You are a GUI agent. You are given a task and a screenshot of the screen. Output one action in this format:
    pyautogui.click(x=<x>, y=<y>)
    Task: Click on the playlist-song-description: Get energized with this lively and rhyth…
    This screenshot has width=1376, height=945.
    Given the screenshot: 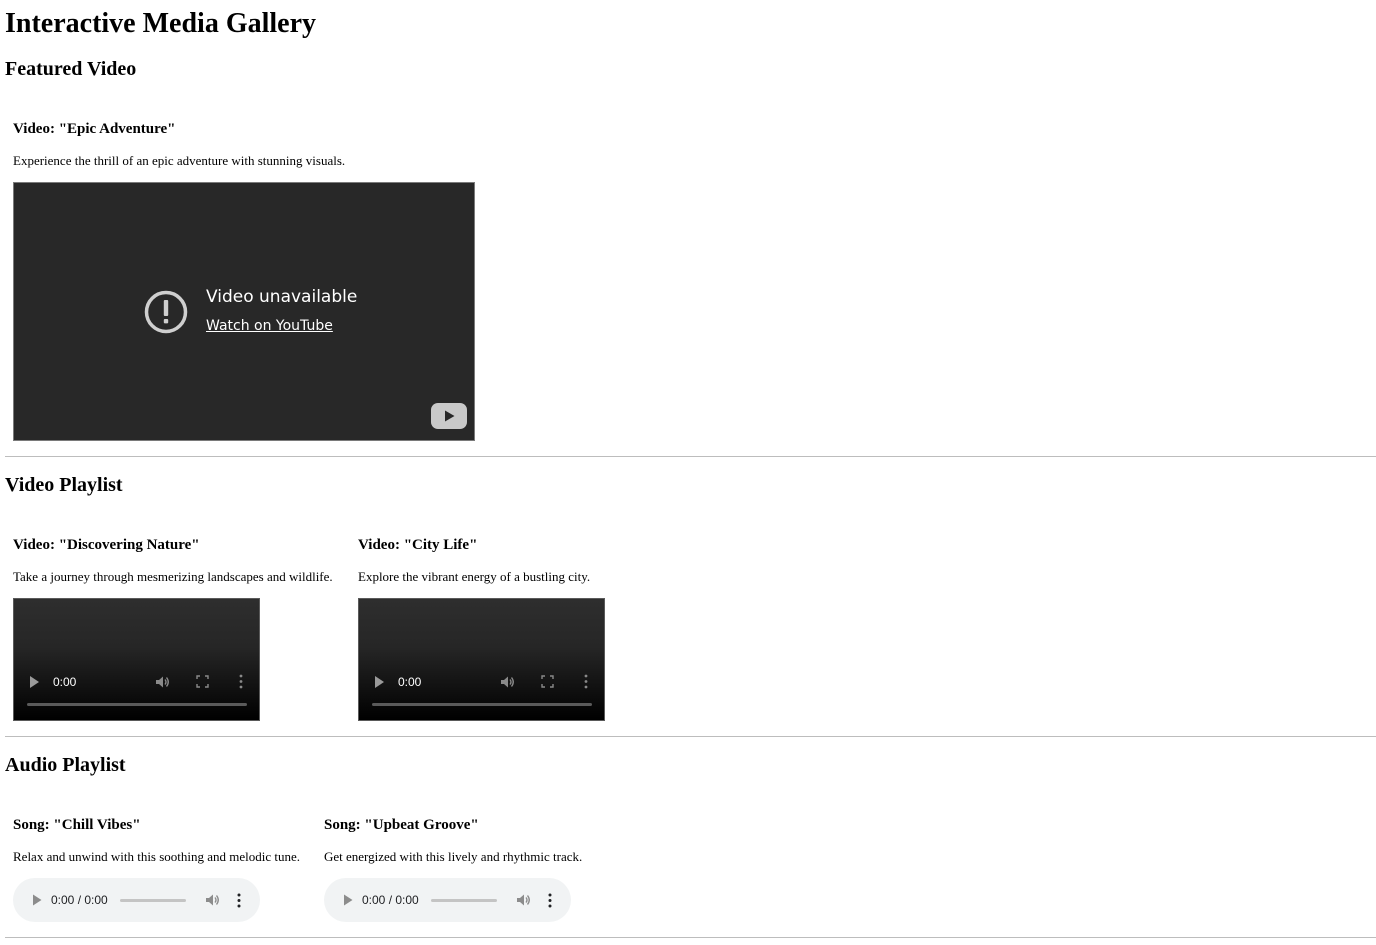 What is the action you would take?
    pyautogui.click(x=453, y=856)
    